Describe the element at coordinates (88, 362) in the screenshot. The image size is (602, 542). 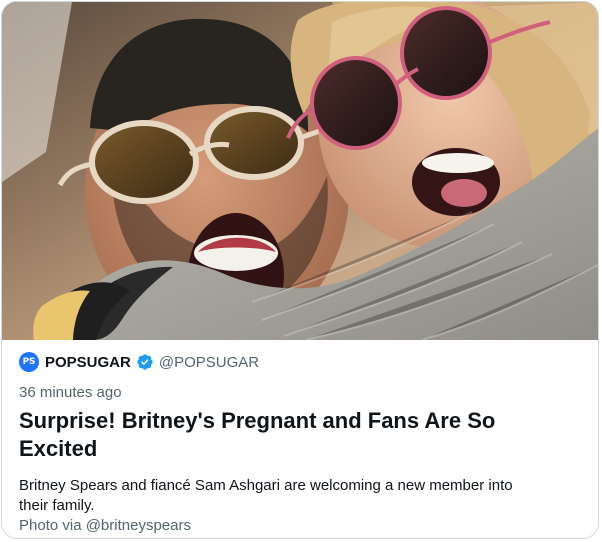
I see `source-name: POPSUGAR` at that location.